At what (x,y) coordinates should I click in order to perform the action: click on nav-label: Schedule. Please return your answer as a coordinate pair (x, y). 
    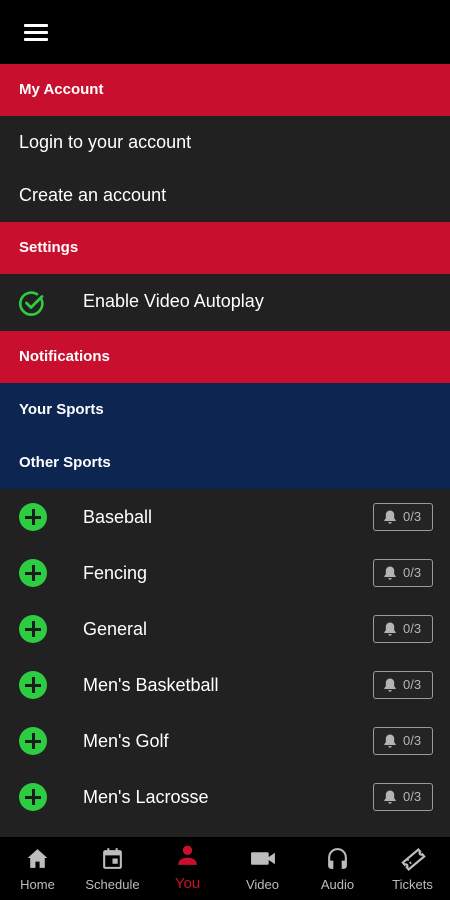
    Looking at the image, I should click on (112, 884).